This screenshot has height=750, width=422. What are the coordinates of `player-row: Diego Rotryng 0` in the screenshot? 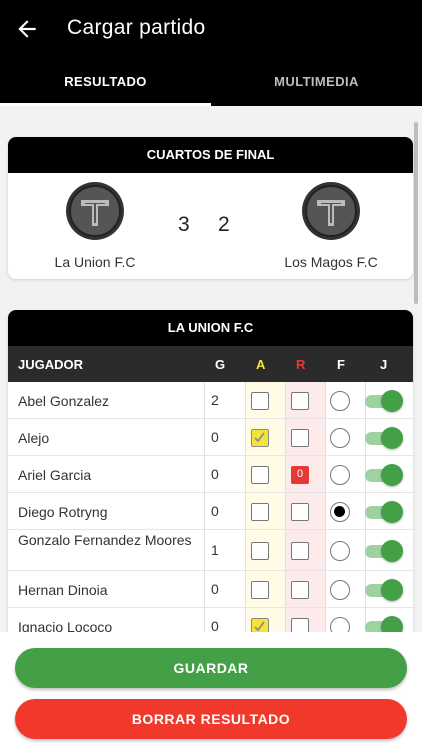 It's located at (210, 511).